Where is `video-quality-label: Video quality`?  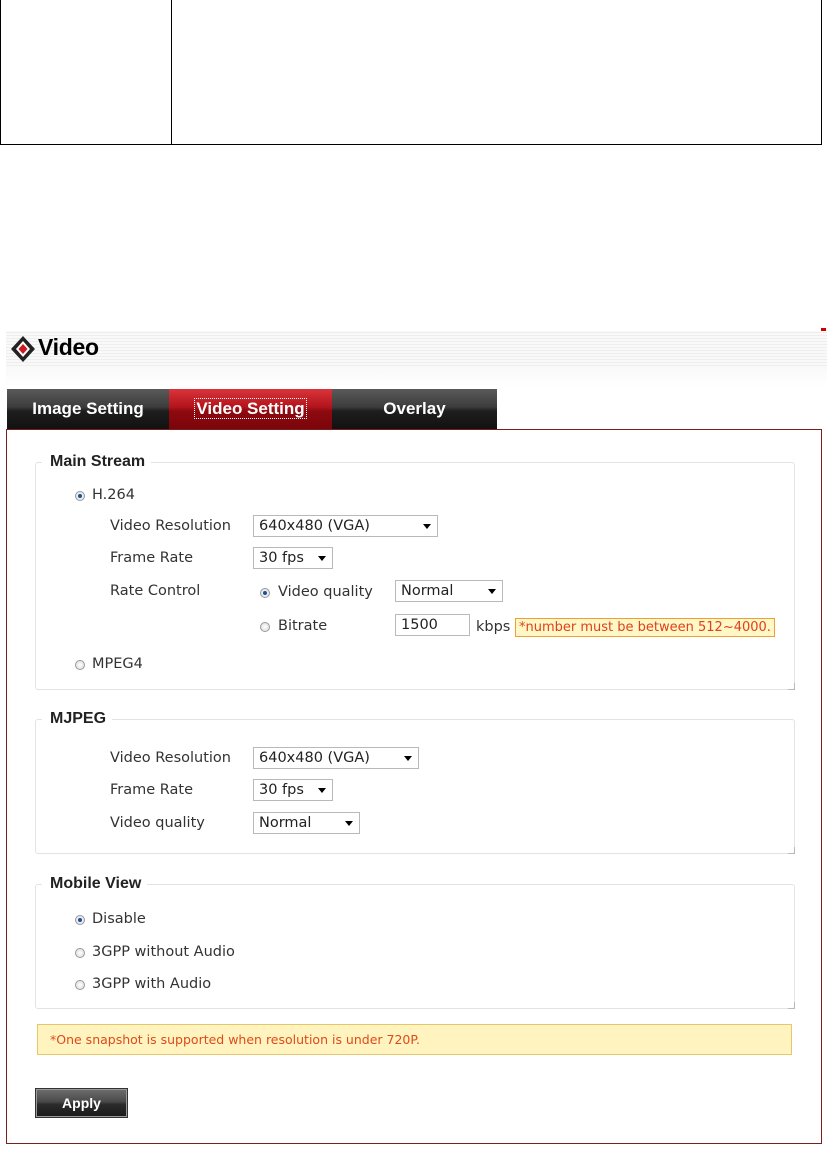
video-quality-label: Video quality is located at coordinates (325, 592).